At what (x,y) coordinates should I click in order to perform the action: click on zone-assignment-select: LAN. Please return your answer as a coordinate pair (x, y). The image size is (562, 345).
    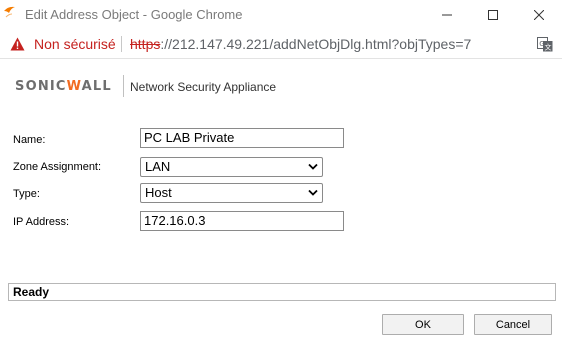
    Looking at the image, I should click on (231, 167).